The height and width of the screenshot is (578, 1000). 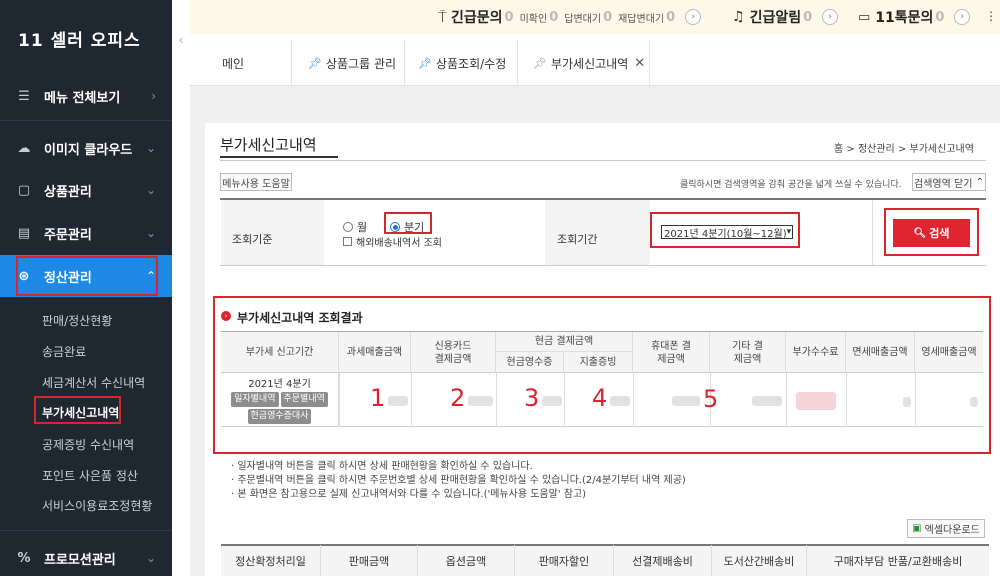 What do you see at coordinates (641, 19) in the screenshot?
I see `reanswer-label: 재답변대기` at bounding box center [641, 19].